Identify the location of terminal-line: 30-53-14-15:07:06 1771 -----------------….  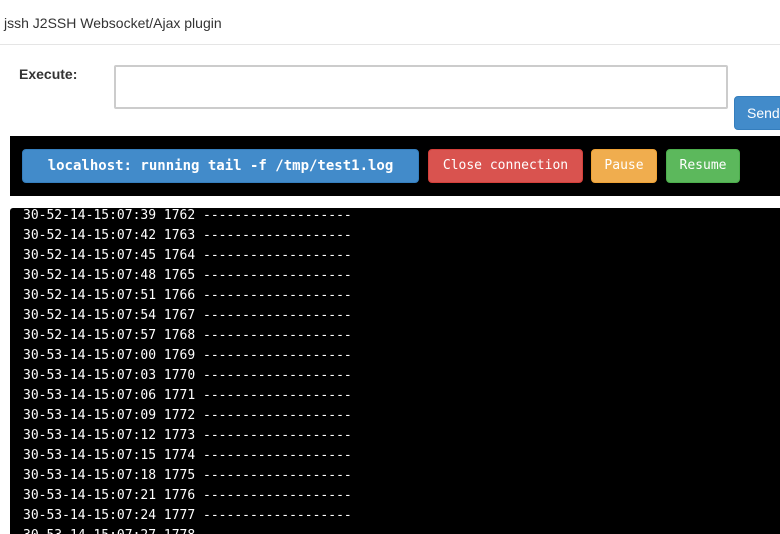
(187, 395).